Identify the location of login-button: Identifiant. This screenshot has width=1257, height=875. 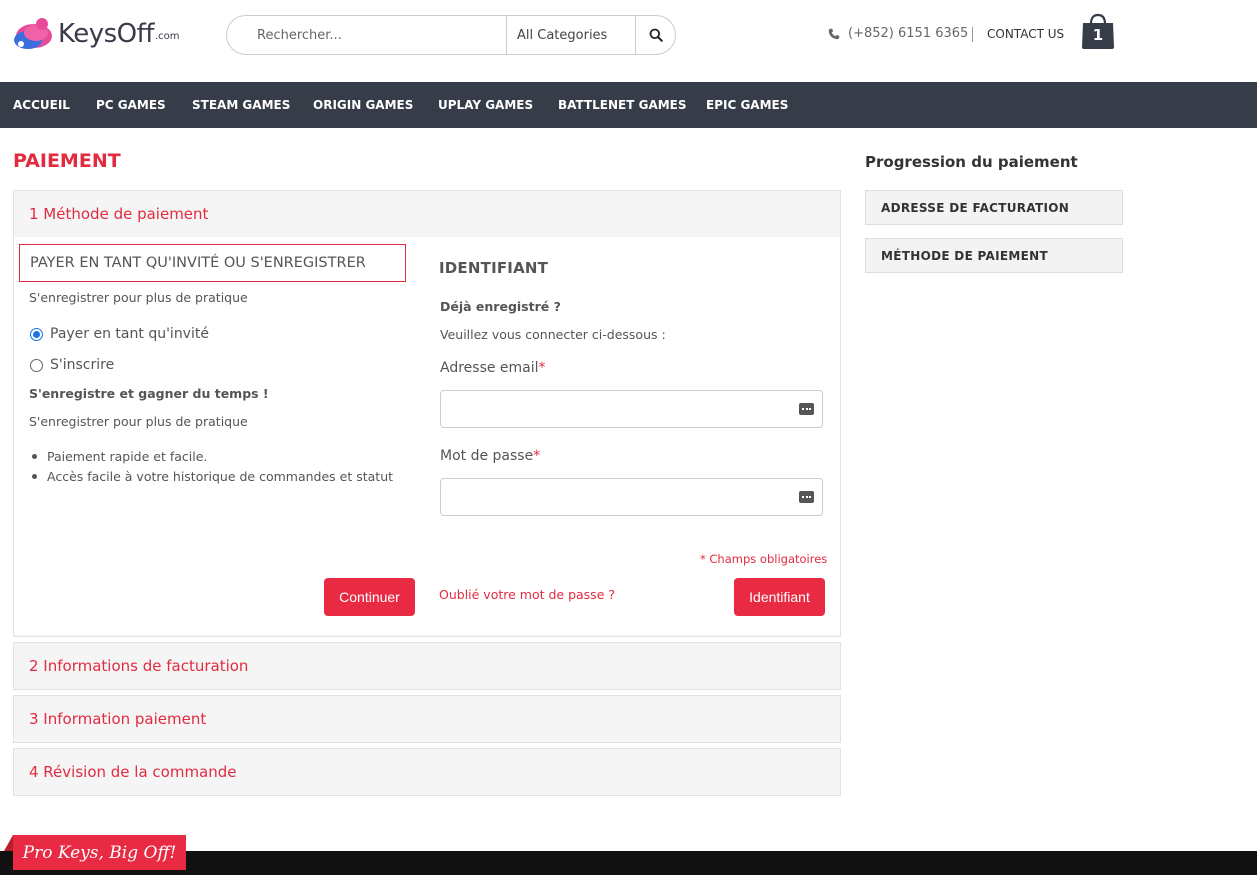
(779, 597).